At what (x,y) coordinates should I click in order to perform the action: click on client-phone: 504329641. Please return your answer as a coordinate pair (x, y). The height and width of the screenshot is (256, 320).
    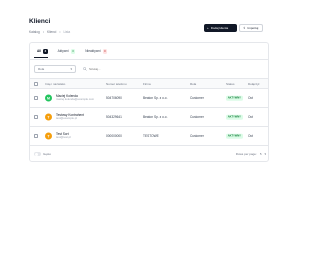
    Looking at the image, I should click on (114, 117).